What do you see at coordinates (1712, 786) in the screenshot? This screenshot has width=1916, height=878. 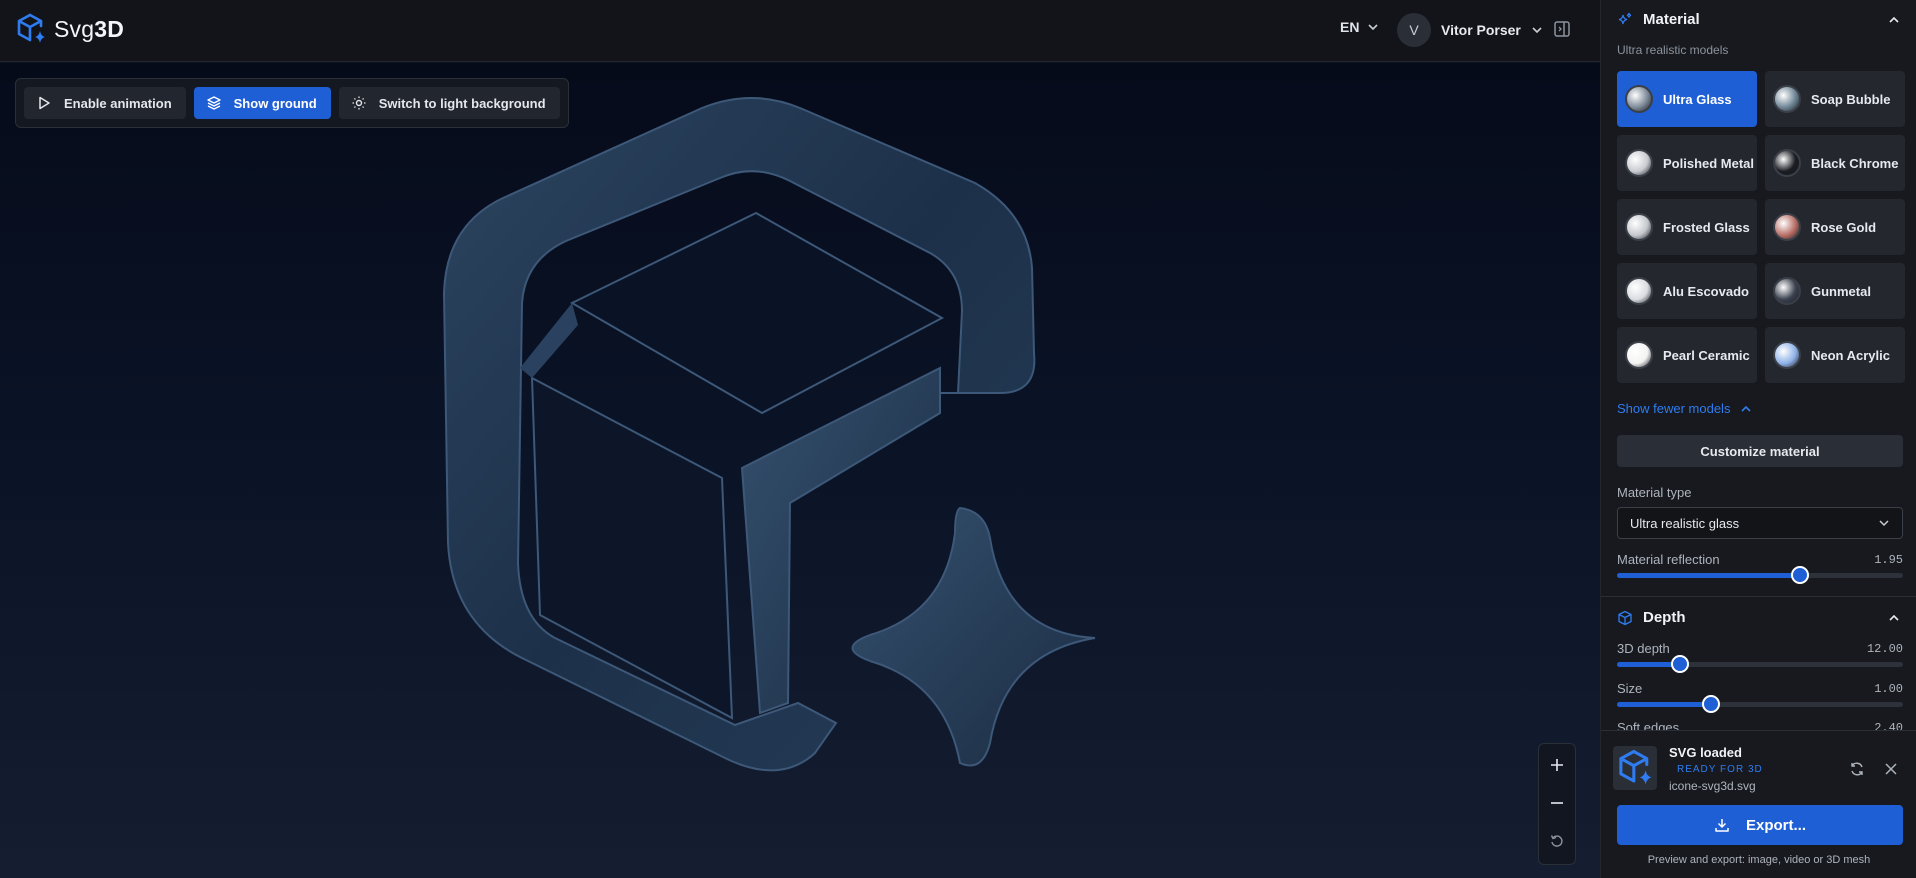 I see `svg-filename: icone-svg3d.svg` at bounding box center [1712, 786].